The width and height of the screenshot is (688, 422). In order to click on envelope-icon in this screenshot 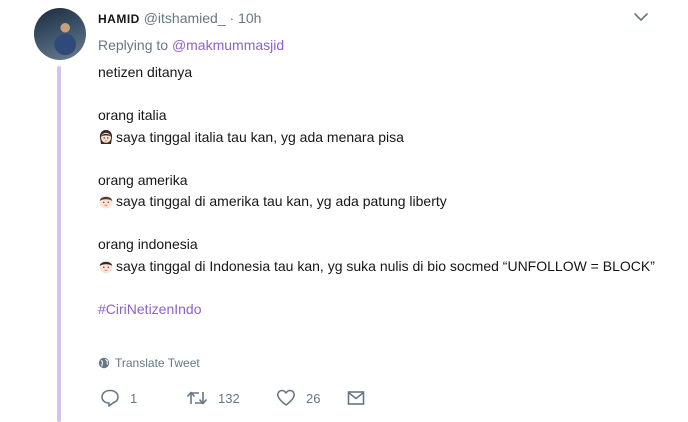, I will do `click(356, 398)`.